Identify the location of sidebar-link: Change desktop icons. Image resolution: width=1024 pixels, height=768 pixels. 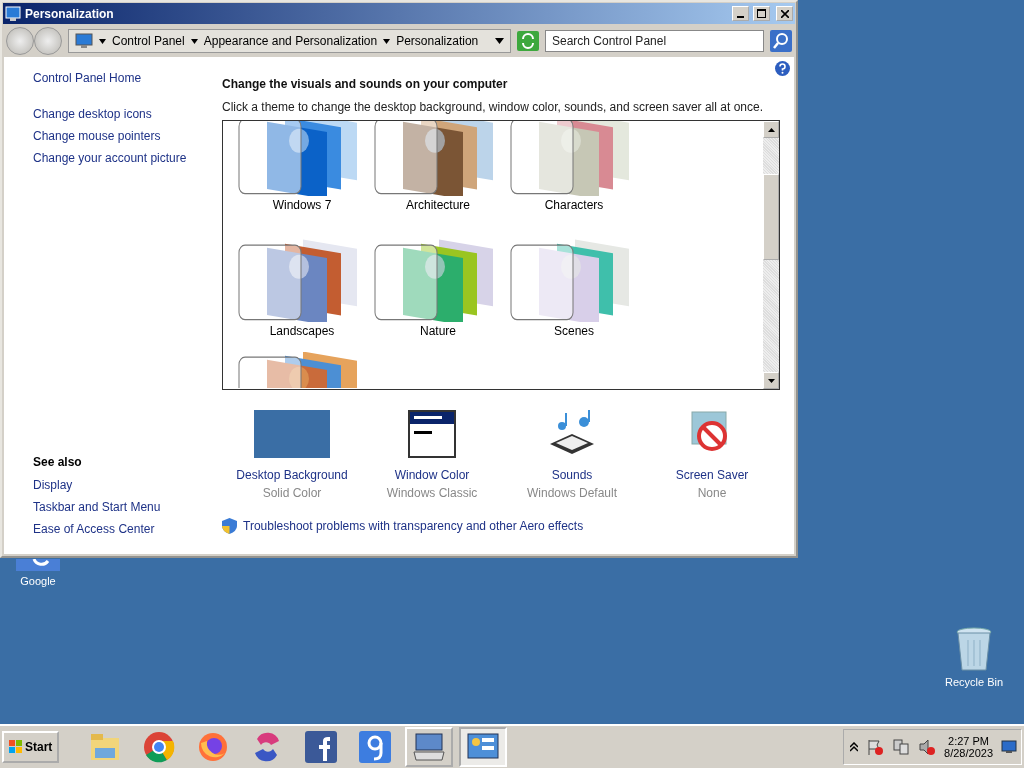
(127, 114).